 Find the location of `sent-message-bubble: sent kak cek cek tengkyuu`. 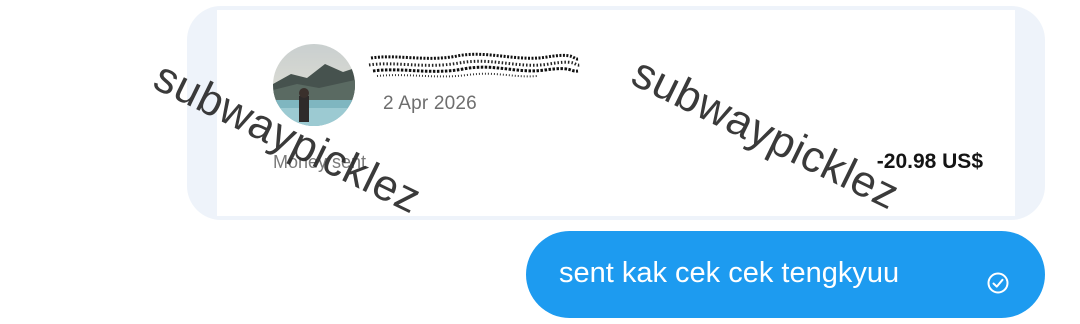

sent-message-bubble: sent kak cek cek tengkyuu is located at coordinates (785, 274).